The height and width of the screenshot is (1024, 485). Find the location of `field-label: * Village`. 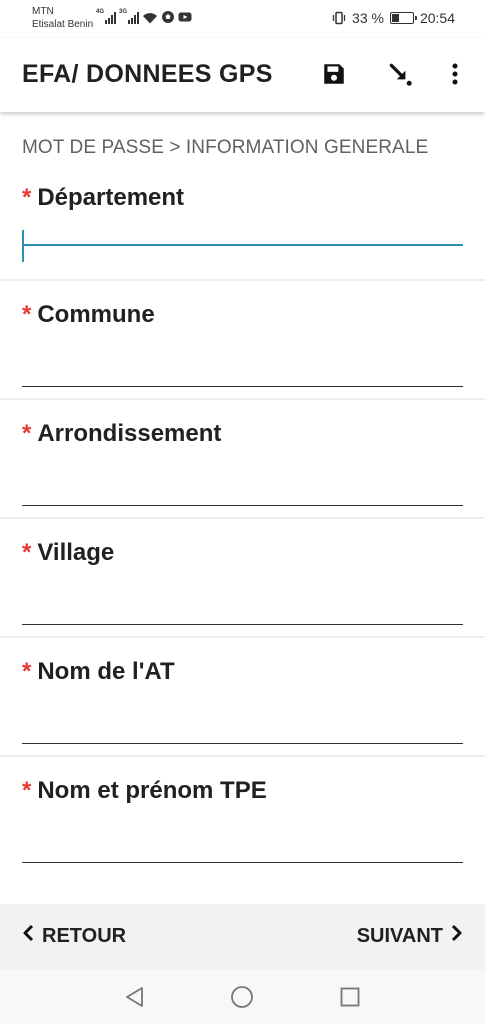

field-label: * Village is located at coordinates (68, 553).